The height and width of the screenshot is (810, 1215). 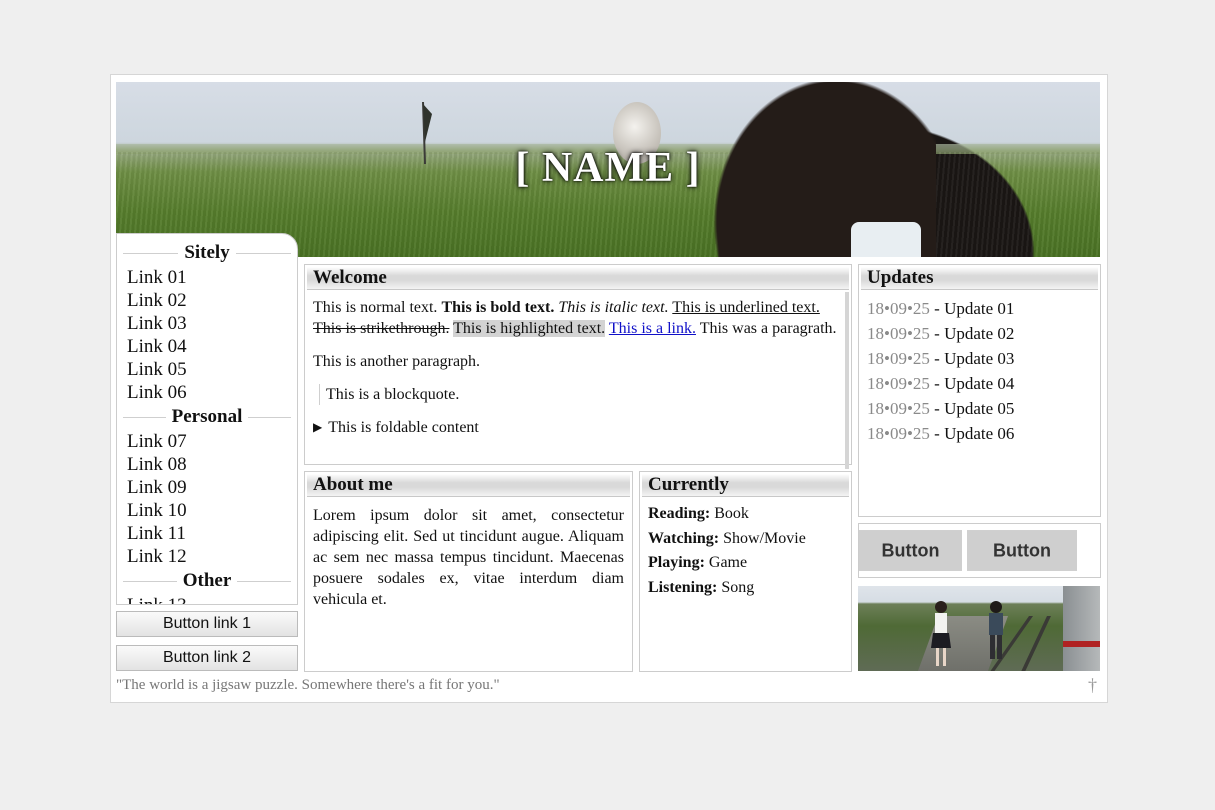 I want to click on foldable-summary: This is foldable content, so click(x=403, y=427).